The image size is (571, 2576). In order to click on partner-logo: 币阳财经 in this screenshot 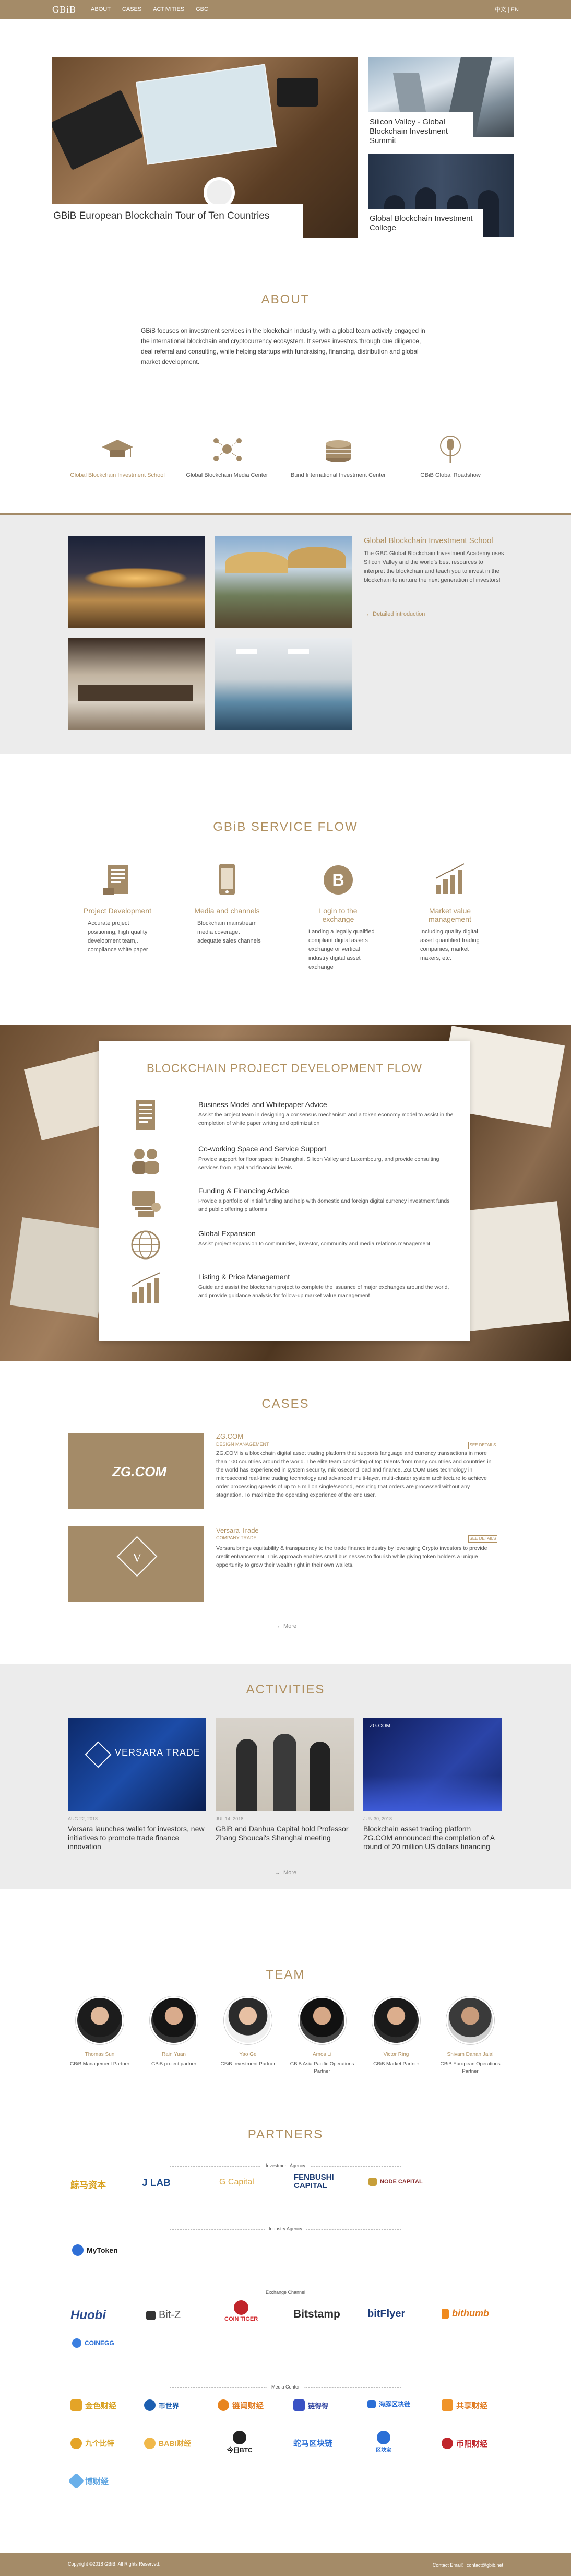, I will do `click(465, 2443)`.